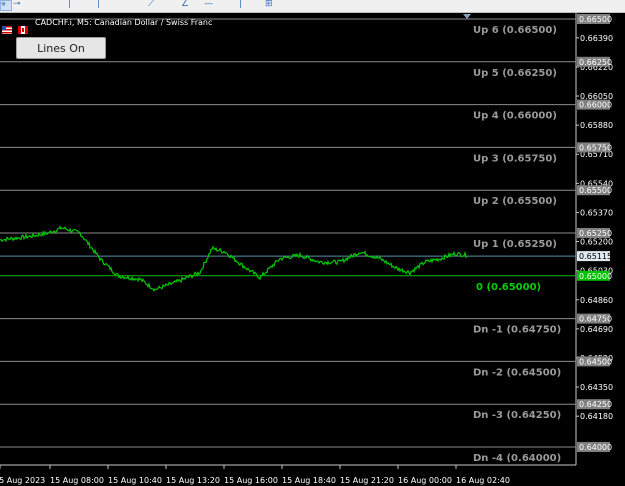 Image resolution: width=625 pixels, height=486 pixels. Describe the element at coordinates (595, 361) in the screenshot. I see `level-badge-label: 0.64500` at that location.